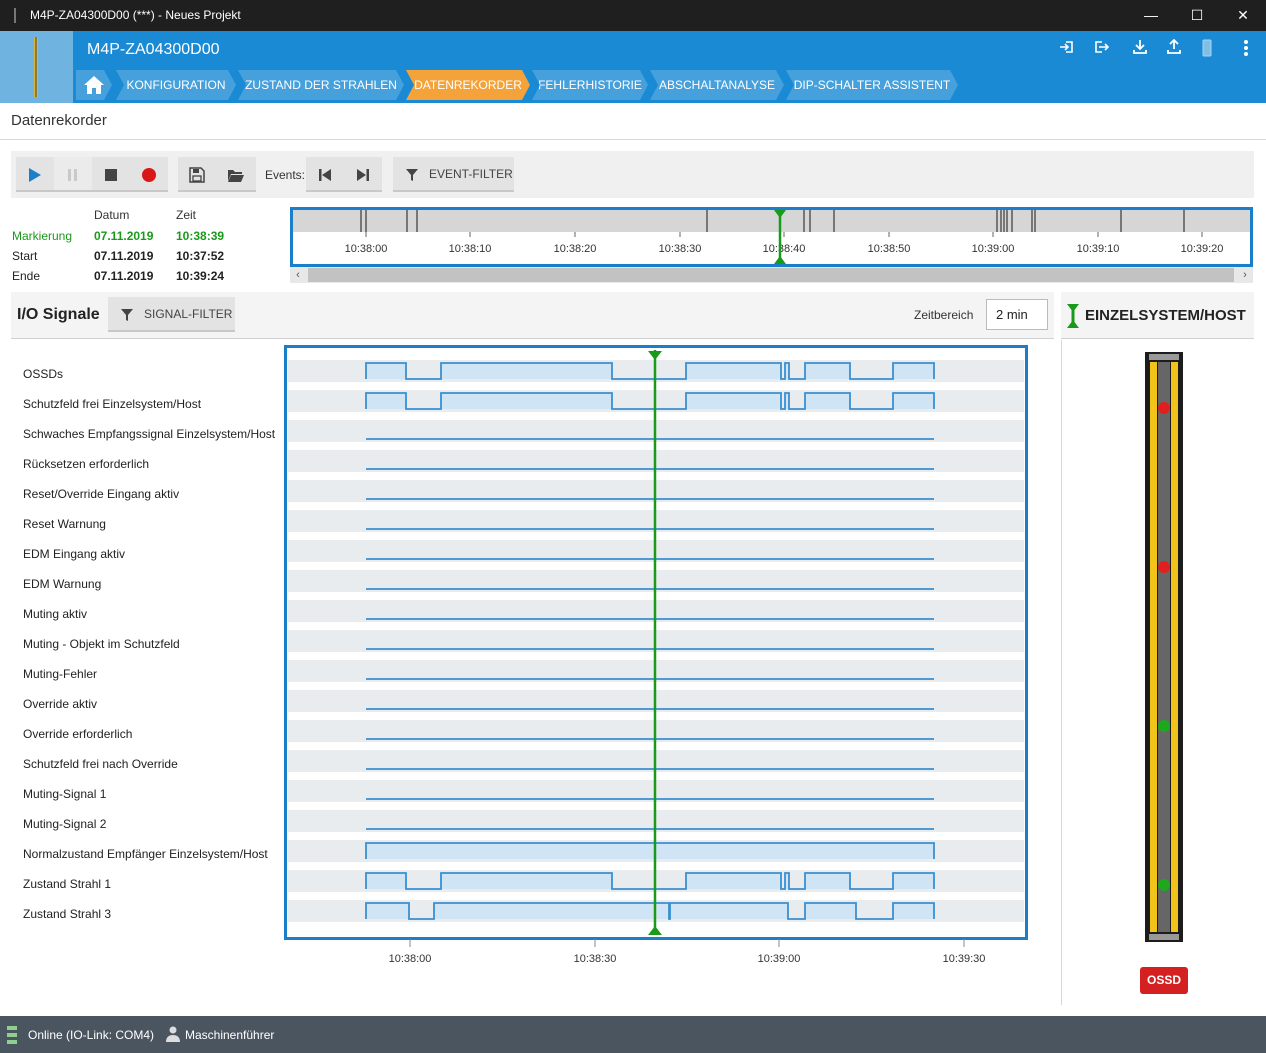 This screenshot has width=1266, height=1053. I want to click on open-button, so click(236, 174).